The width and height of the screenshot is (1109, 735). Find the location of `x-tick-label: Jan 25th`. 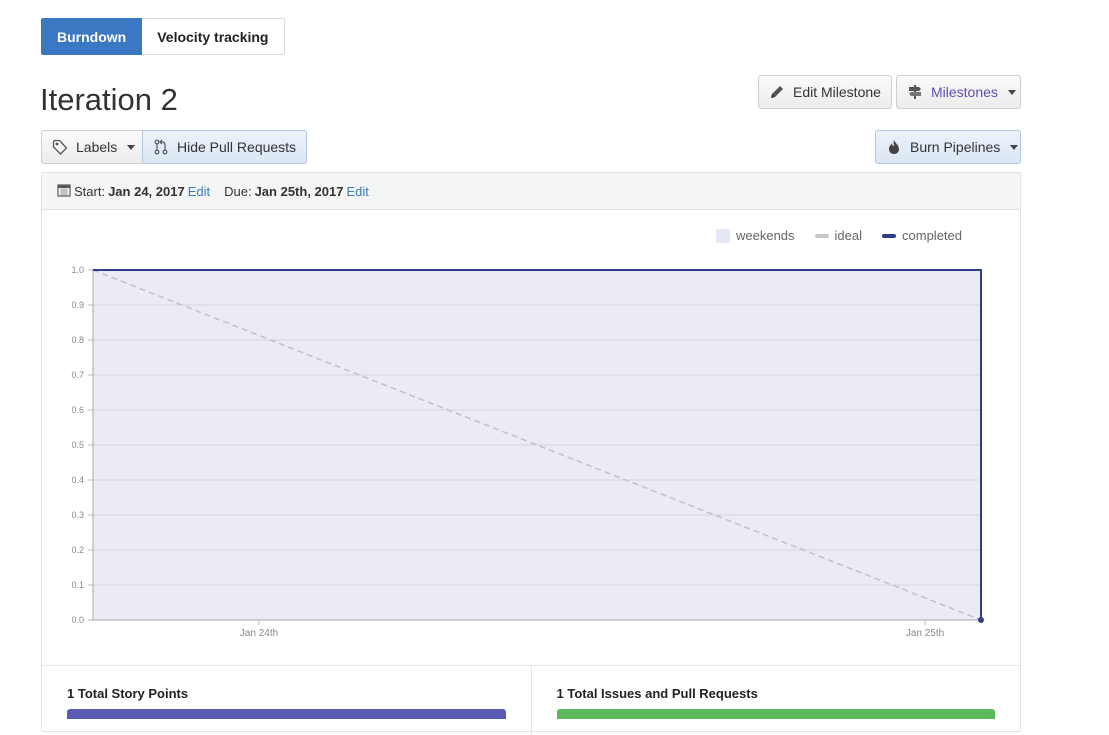

x-tick-label: Jan 25th is located at coordinates (925, 633).